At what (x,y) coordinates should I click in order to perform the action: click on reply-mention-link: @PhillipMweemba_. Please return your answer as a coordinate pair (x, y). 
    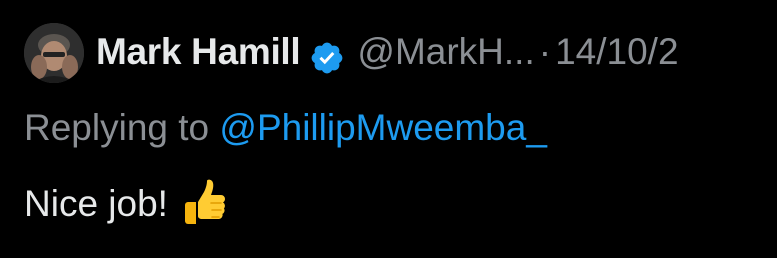
    Looking at the image, I should click on (383, 127).